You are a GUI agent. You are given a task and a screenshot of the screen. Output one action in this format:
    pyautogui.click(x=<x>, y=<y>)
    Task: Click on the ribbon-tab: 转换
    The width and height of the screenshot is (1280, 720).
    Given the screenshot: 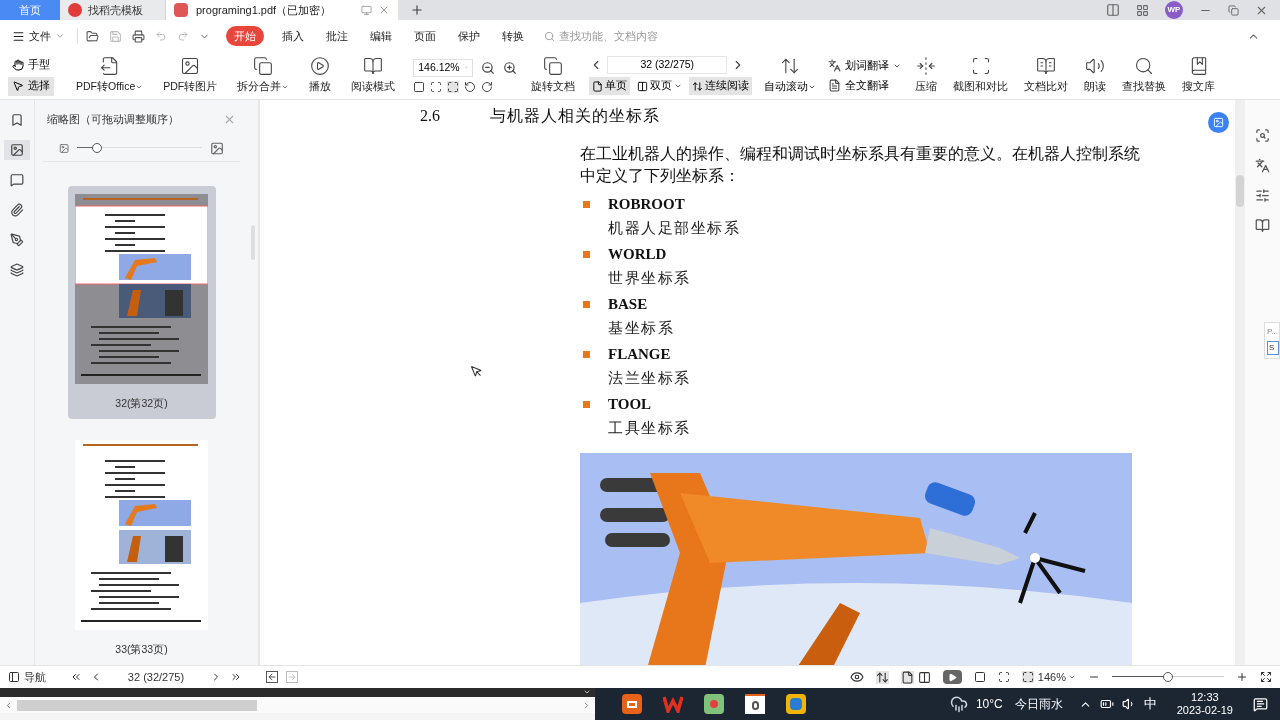 What is the action you would take?
    pyautogui.click(x=513, y=36)
    